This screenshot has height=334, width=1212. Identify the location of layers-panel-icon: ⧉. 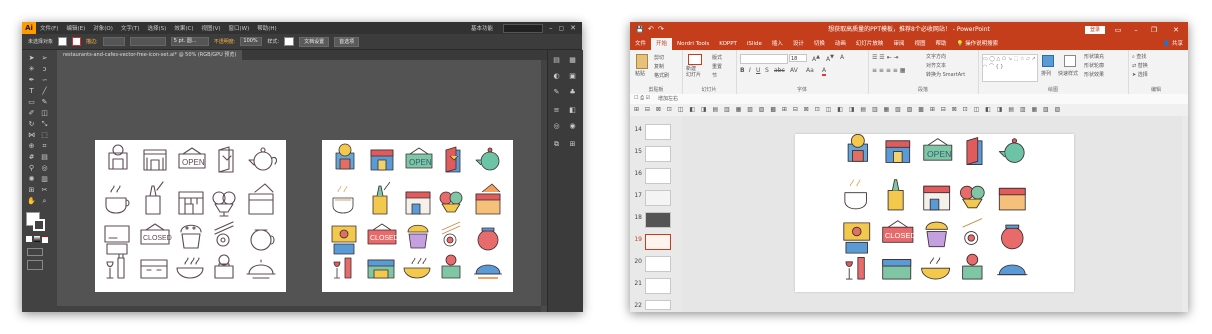
(556, 144).